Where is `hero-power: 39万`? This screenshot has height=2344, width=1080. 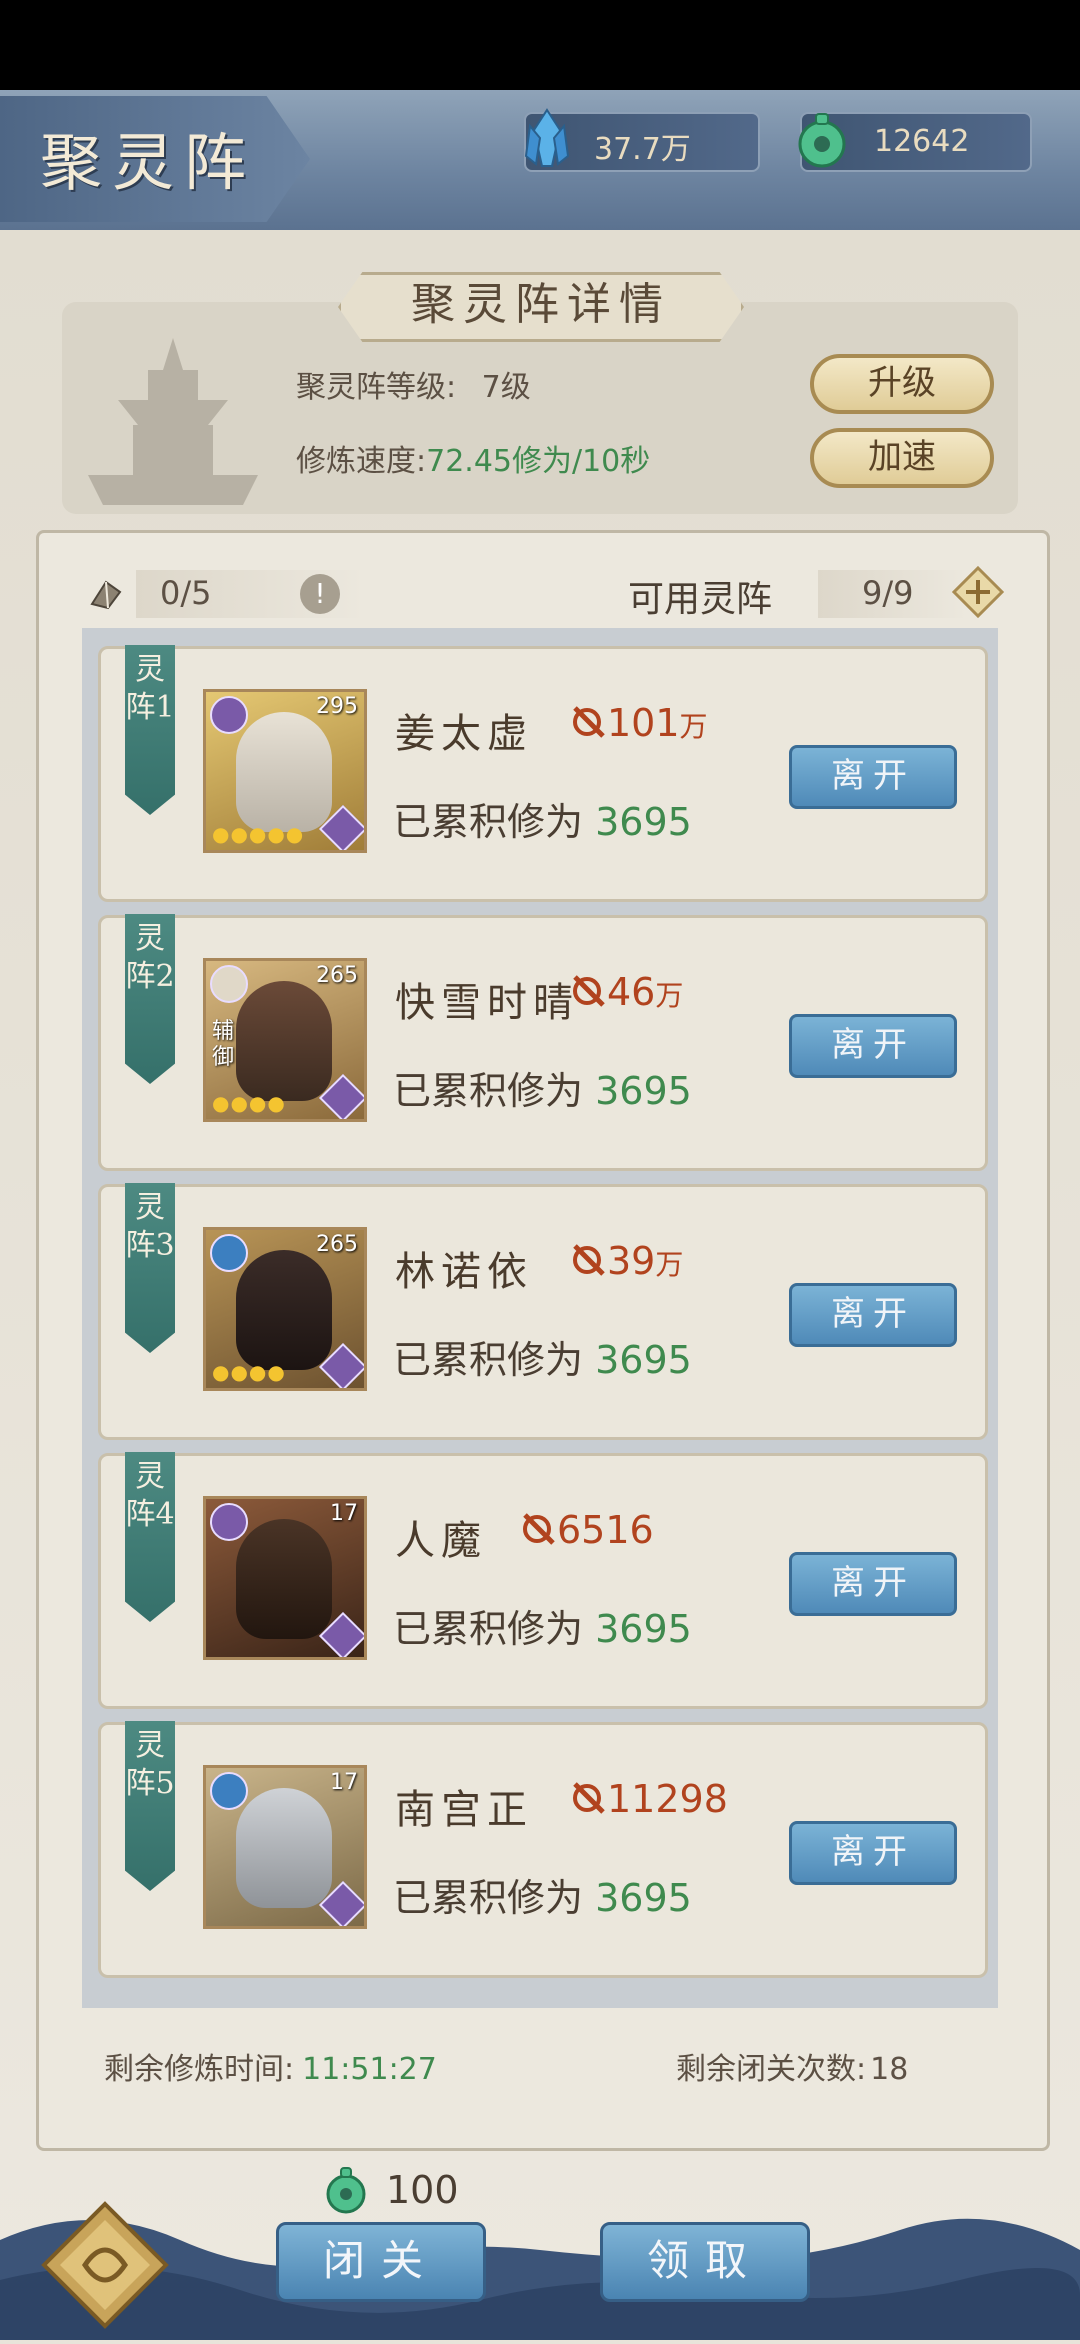
hero-power: 39万 is located at coordinates (627, 1261).